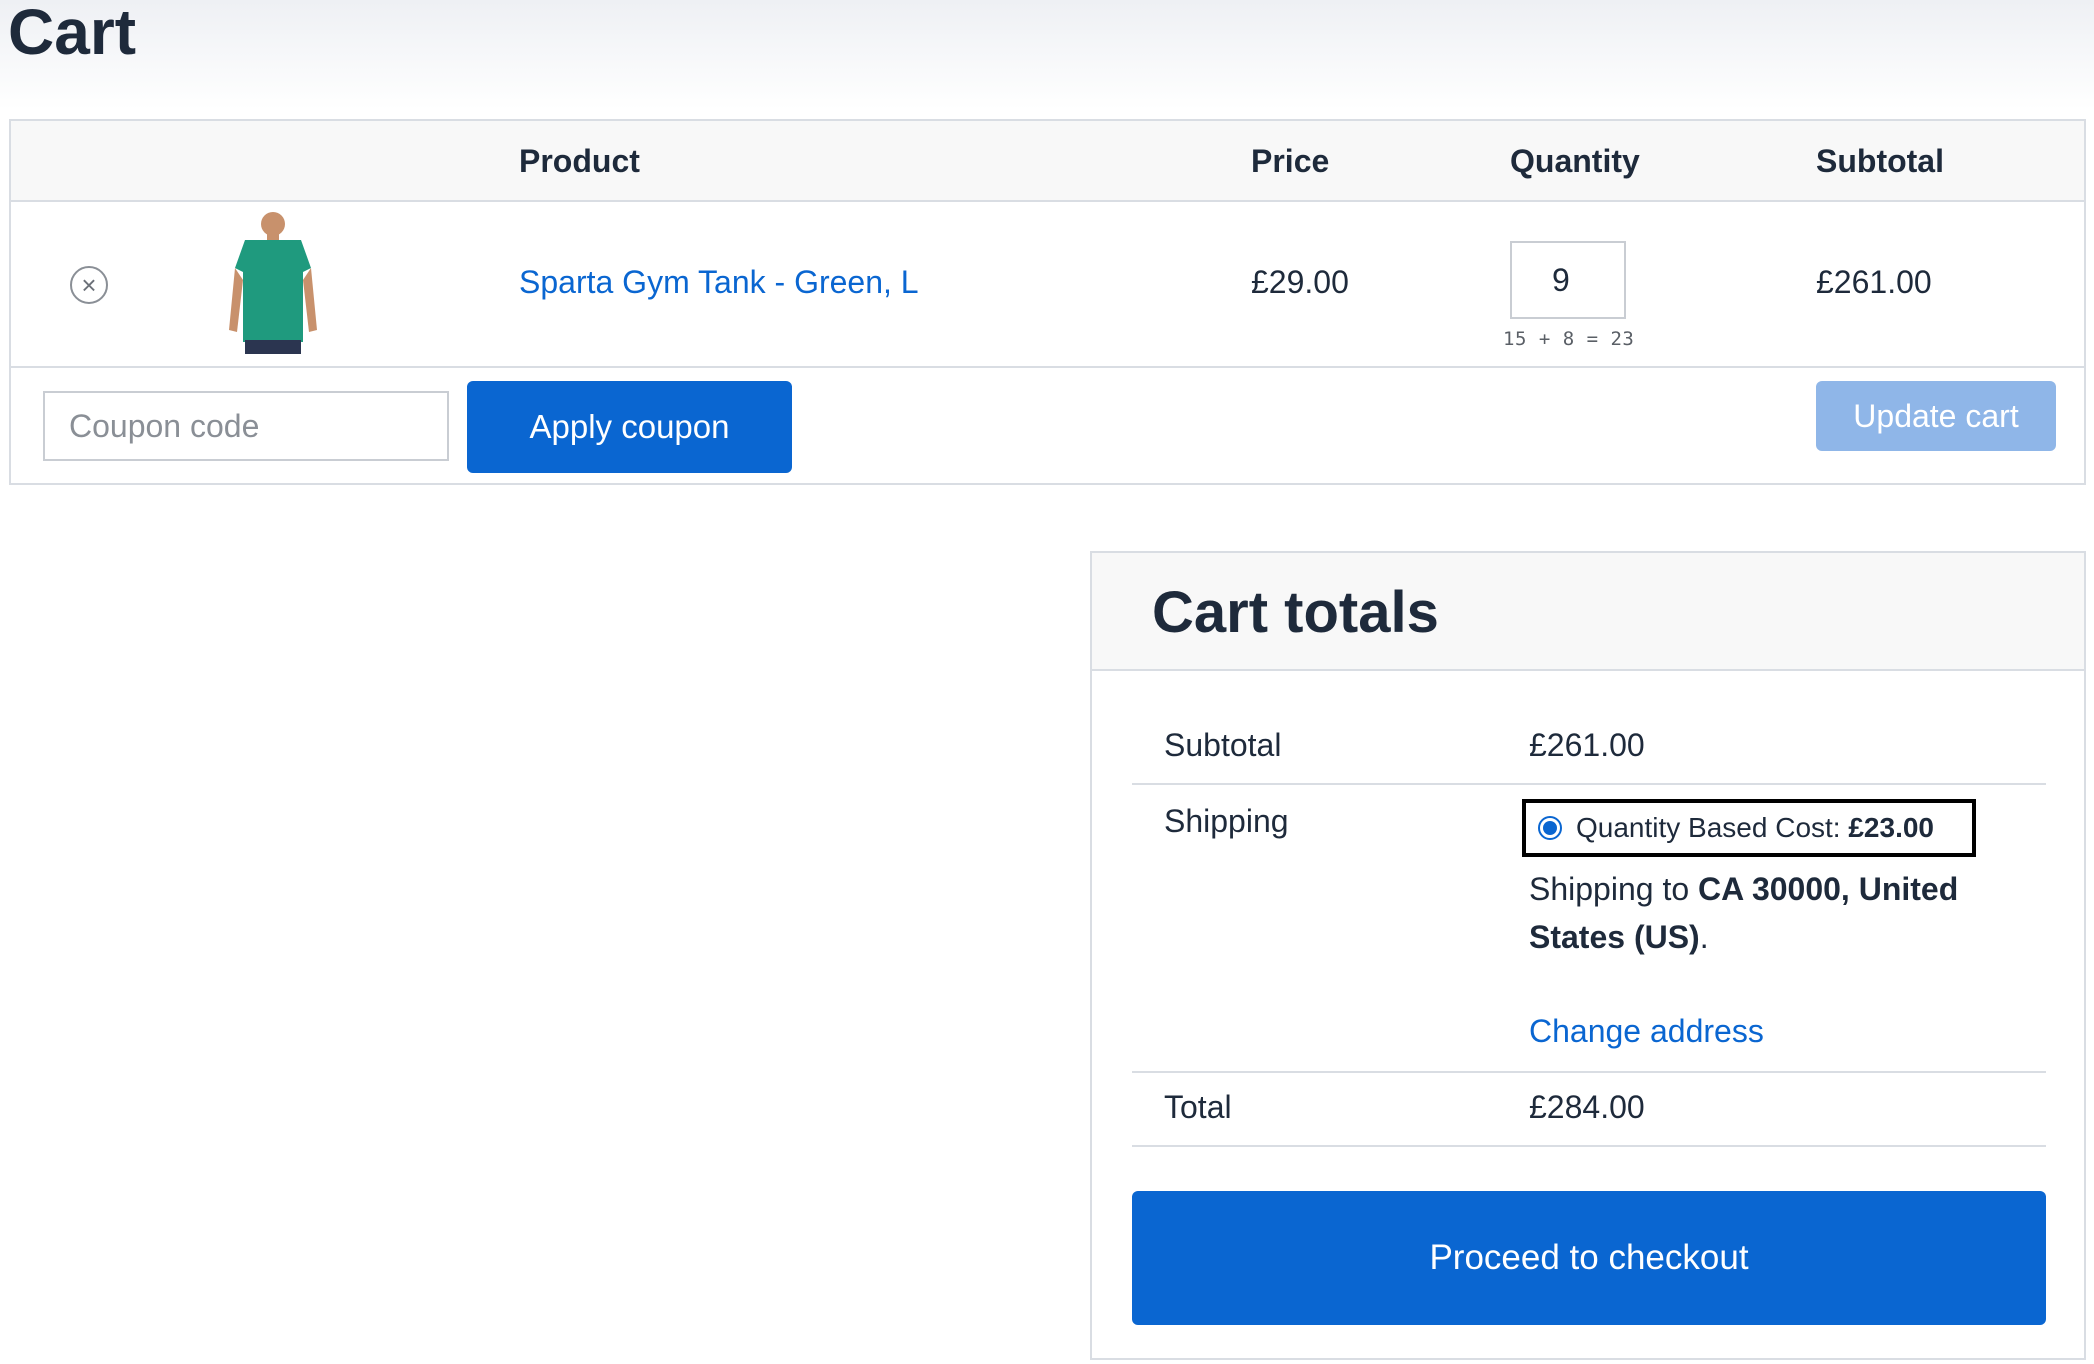 The image size is (2094, 1364). Describe the element at coordinates (1587, 745) in the screenshot. I see `subtotal-value: £261.00` at that location.